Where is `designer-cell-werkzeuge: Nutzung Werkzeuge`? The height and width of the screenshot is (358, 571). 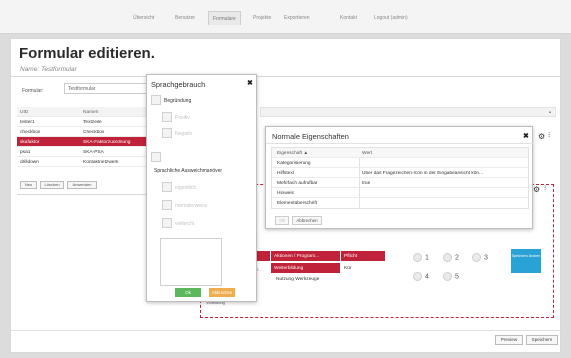
designer-cell-werkzeuge: Nutzung Werkzeuge is located at coordinates (297, 279).